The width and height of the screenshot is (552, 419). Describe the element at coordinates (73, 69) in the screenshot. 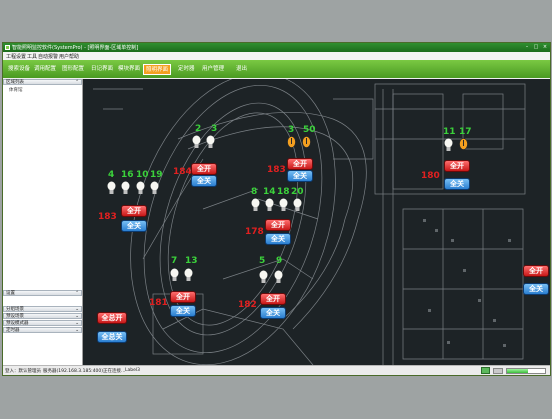

I see `tab-graphic-config: 图形配置` at that location.